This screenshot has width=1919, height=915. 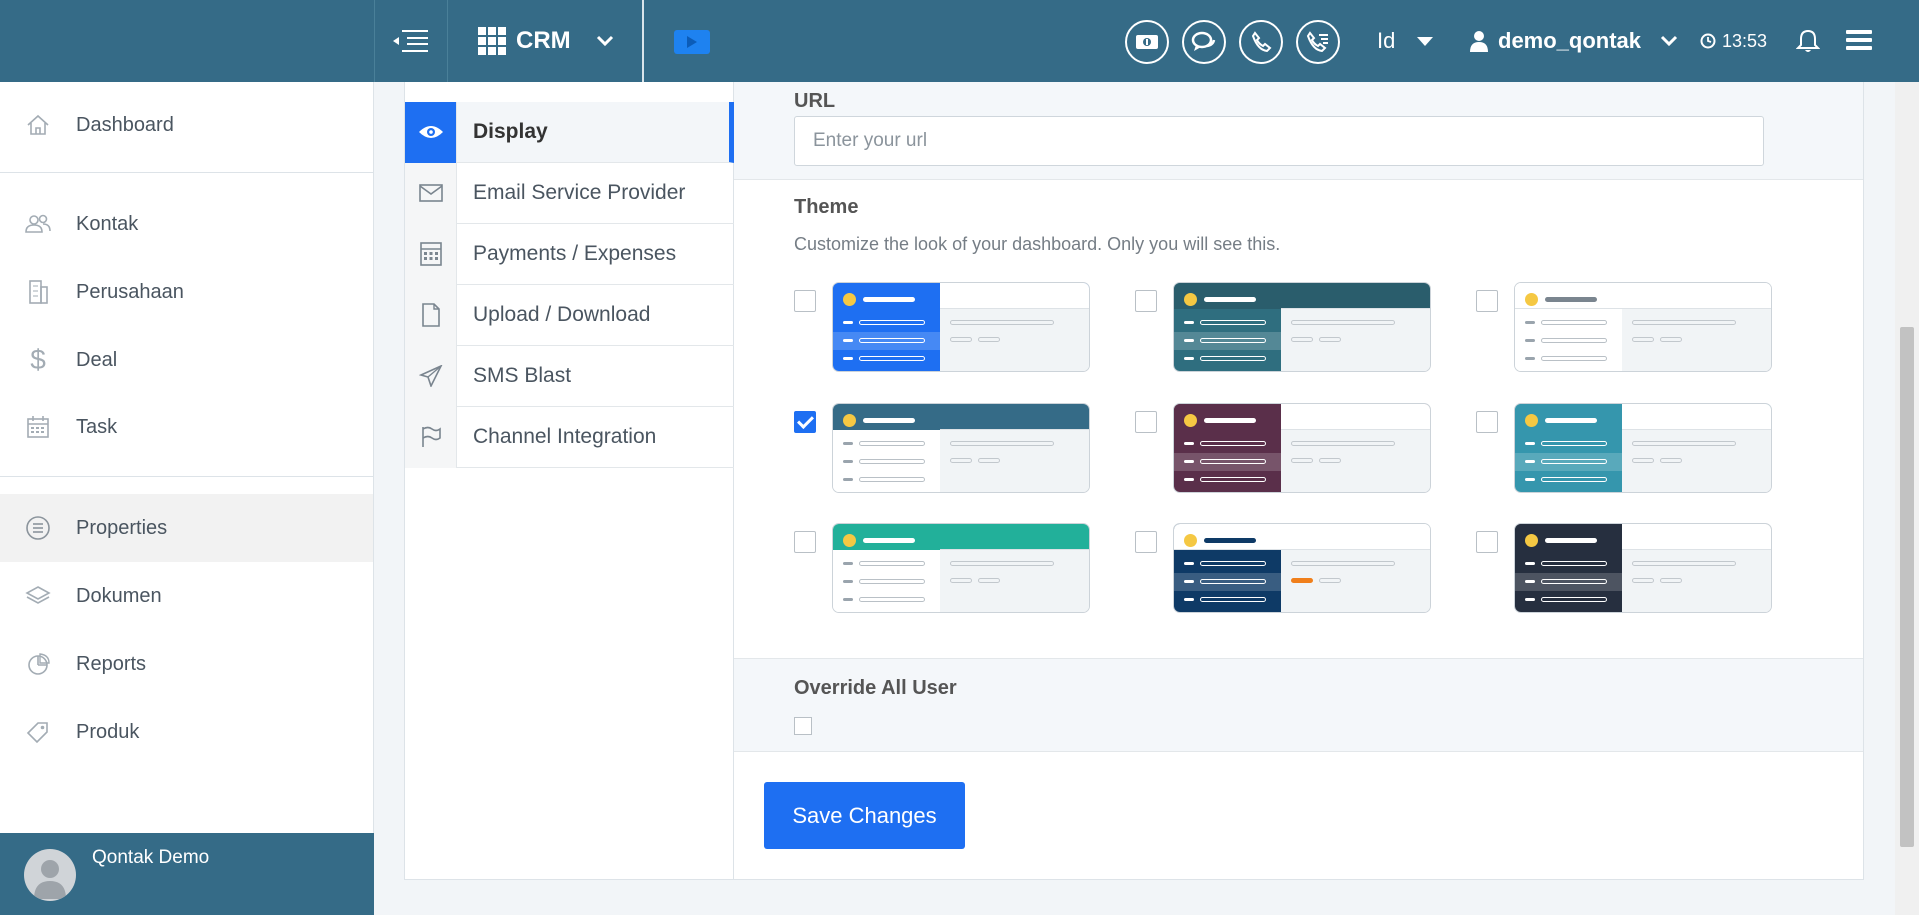 I want to click on override-all-user-checkbox, so click(x=803, y=726).